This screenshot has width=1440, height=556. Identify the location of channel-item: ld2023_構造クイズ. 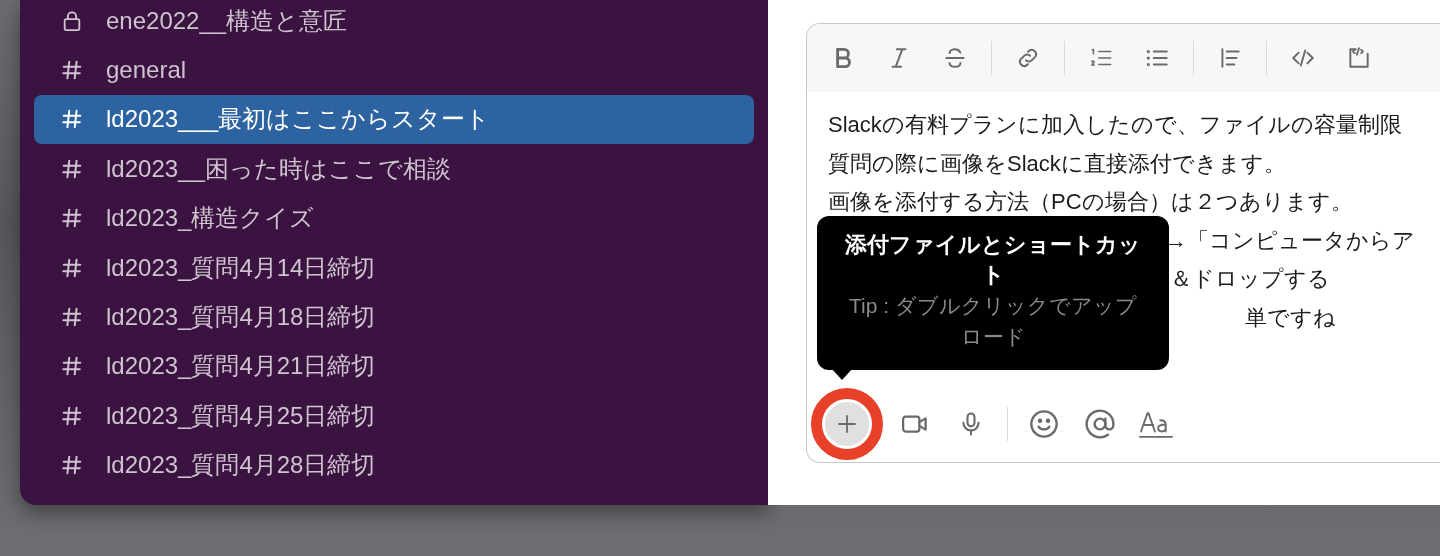
(394, 218).